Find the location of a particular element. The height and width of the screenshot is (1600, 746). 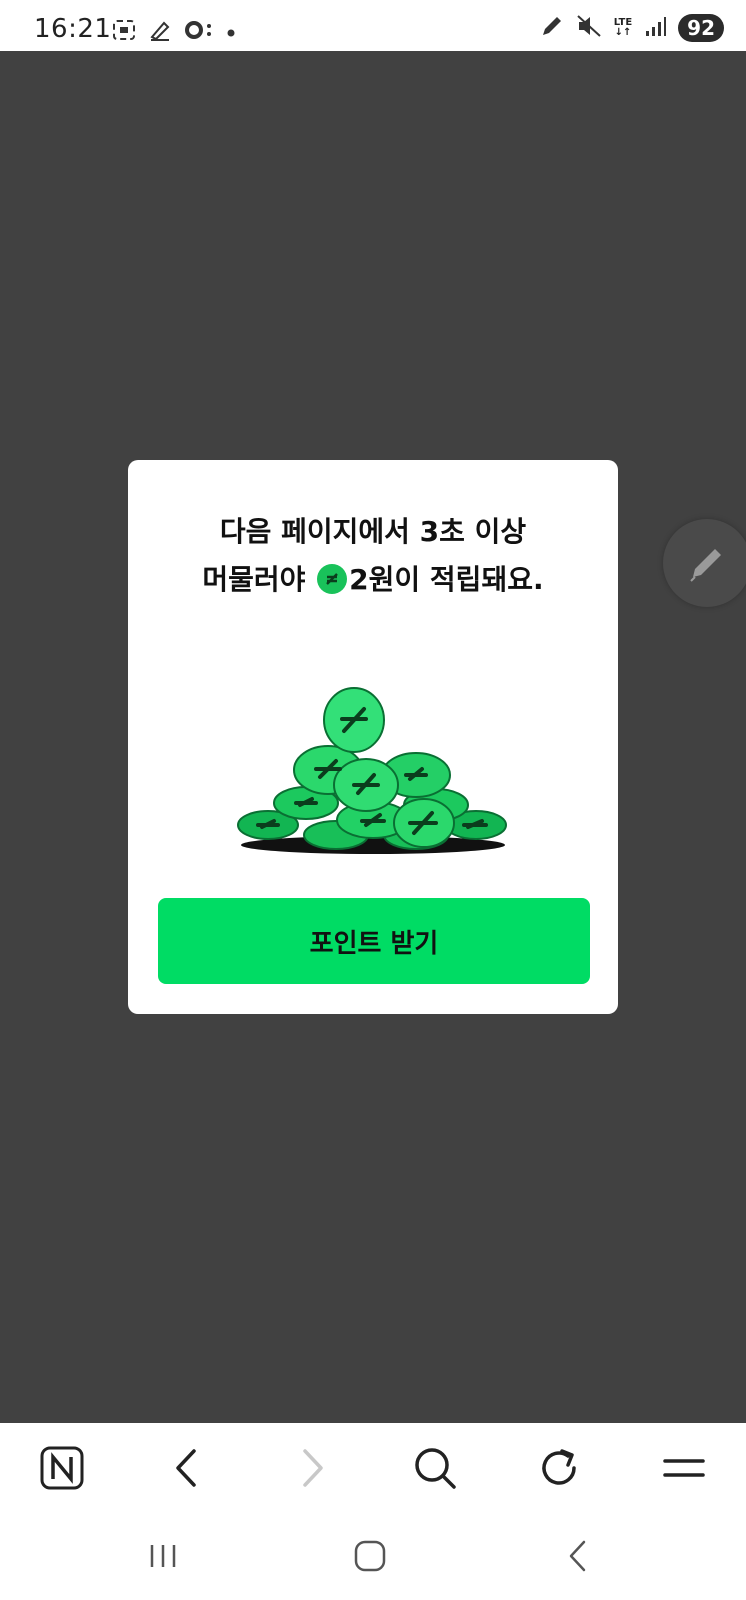

menu-button is located at coordinates (684, 1468).